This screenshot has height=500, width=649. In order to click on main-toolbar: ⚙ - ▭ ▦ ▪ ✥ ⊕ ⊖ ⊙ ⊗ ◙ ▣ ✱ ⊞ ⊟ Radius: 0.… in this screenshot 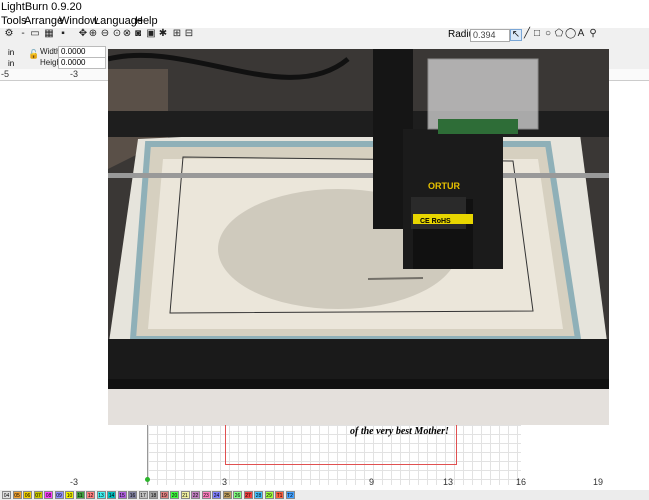, I will do `click(324, 36)`.